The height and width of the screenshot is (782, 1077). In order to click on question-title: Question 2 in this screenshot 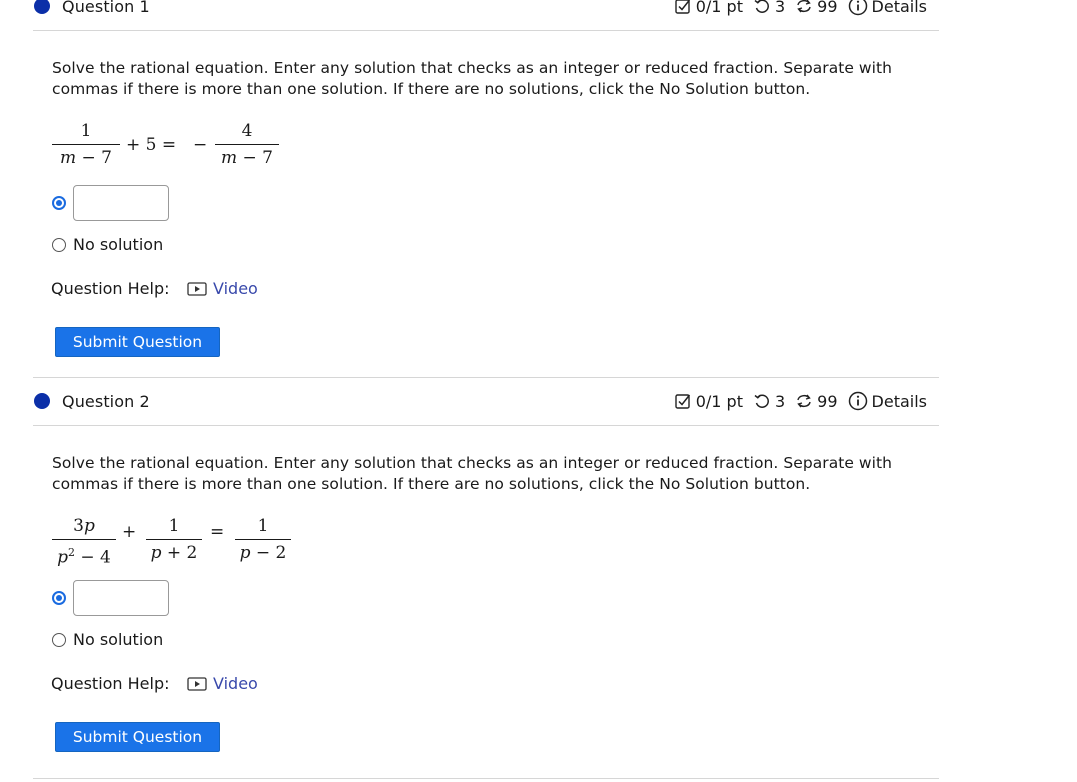, I will do `click(106, 401)`.